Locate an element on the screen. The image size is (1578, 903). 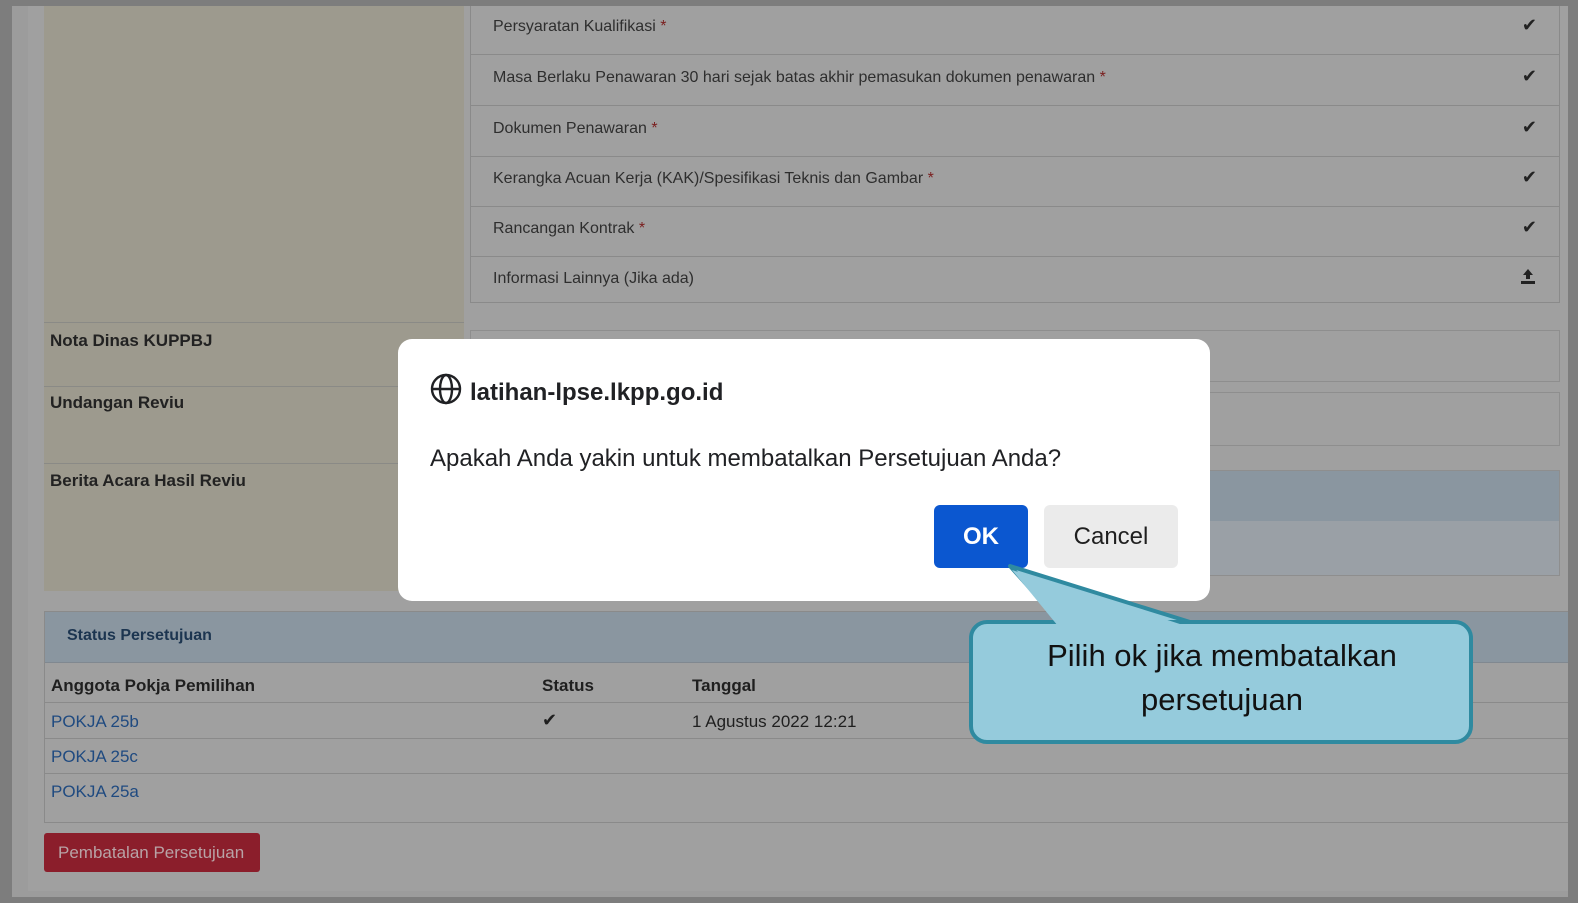
member-link: POKJA 25b is located at coordinates (95, 722).